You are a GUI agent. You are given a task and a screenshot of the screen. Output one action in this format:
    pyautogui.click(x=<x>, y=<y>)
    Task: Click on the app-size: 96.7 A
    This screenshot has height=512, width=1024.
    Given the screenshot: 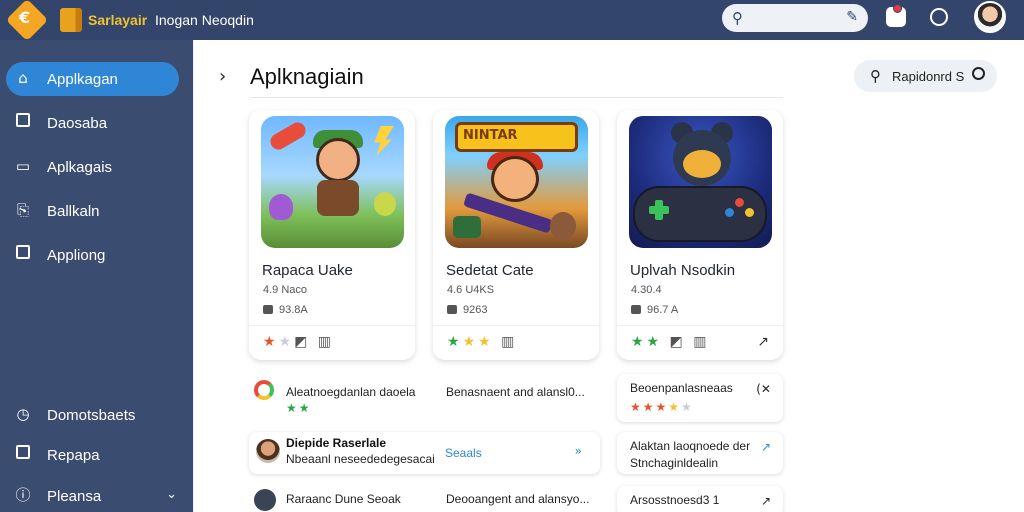 What is the action you would take?
    pyautogui.click(x=654, y=310)
    